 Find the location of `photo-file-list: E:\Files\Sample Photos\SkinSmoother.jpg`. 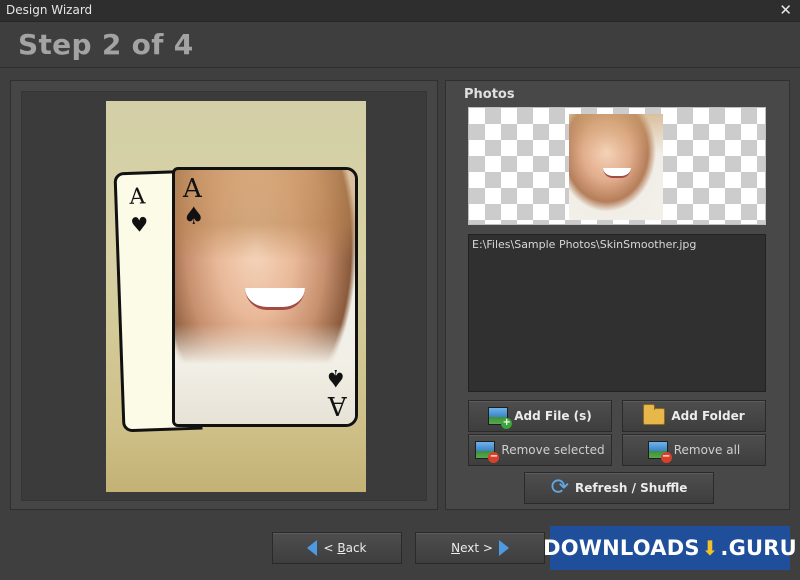

photo-file-list: E:\Files\Sample Photos\SkinSmoother.jpg is located at coordinates (617, 313).